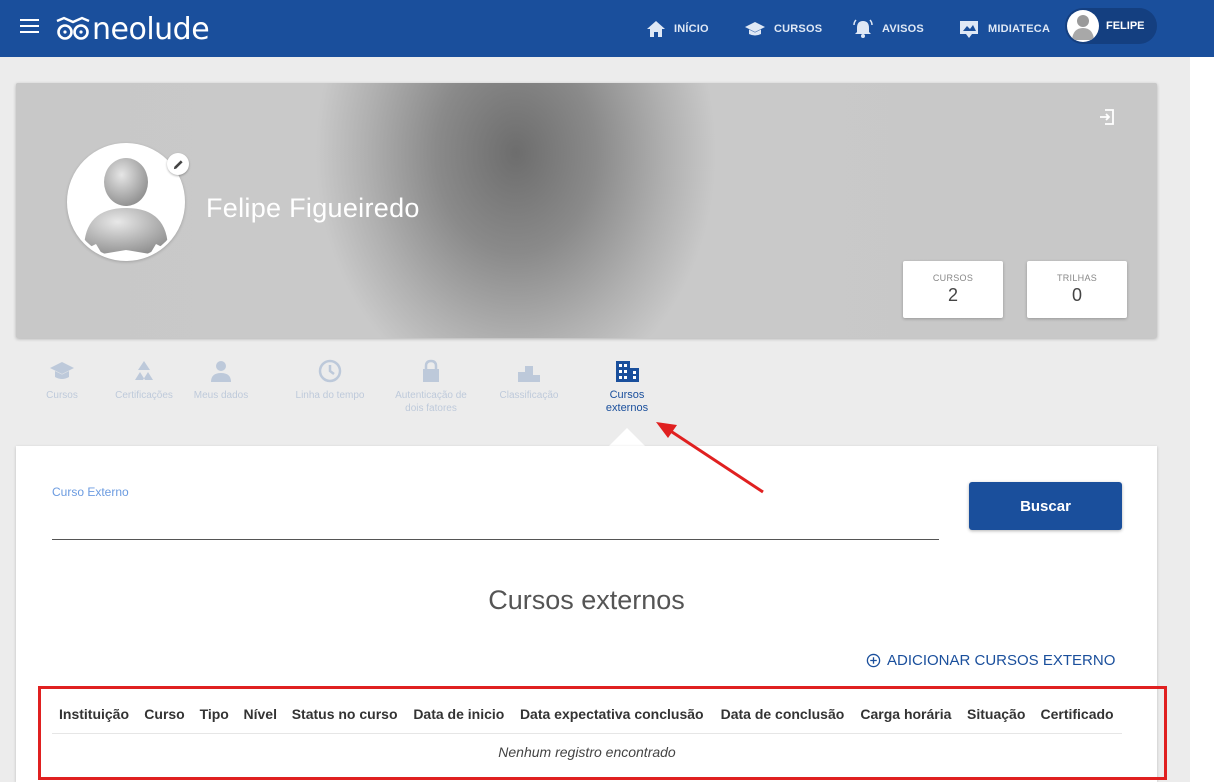 The width and height of the screenshot is (1214, 782). Describe the element at coordinates (221, 371) in the screenshot. I see `person-icon` at that location.